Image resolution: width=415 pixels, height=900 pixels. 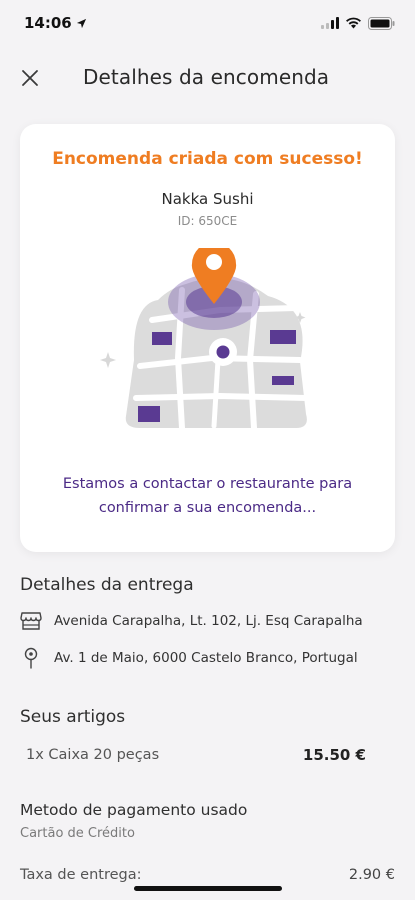 What do you see at coordinates (207, 159) in the screenshot?
I see `success-message: Encomenda criada com sucesso!` at bounding box center [207, 159].